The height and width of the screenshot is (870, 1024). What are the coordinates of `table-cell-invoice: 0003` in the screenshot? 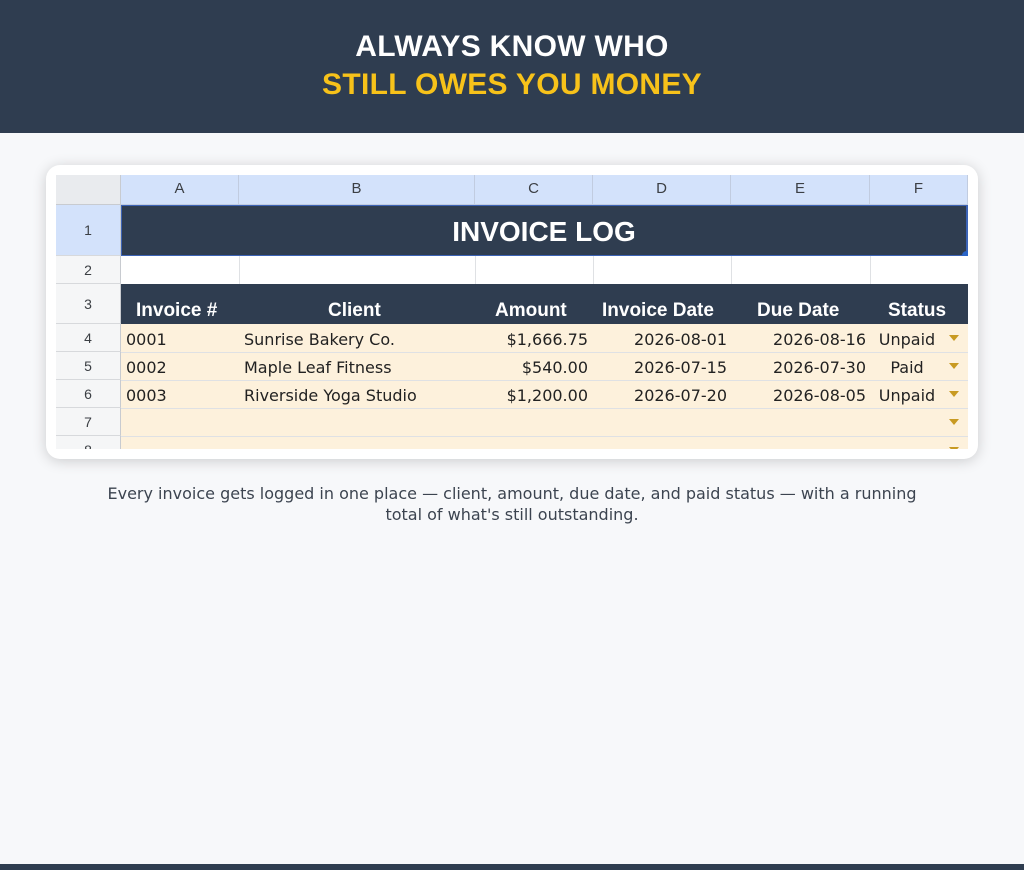 It's located at (146, 394).